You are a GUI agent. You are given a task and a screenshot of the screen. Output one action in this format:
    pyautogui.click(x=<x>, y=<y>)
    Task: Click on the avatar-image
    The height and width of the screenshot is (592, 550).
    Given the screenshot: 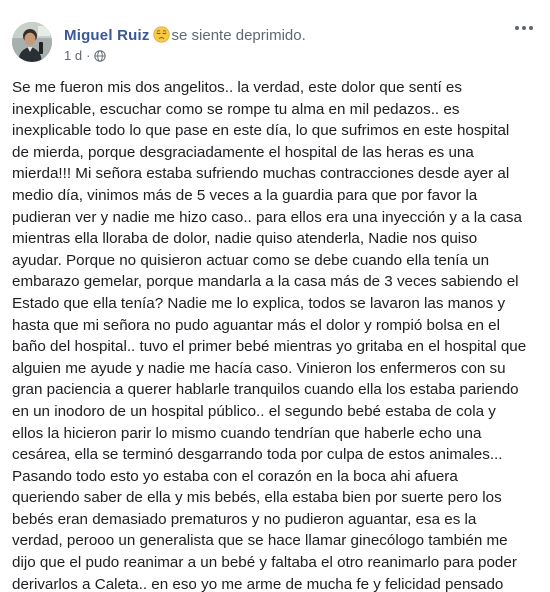 What is the action you would take?
    pyautogui.click(x=32, y=42)
    